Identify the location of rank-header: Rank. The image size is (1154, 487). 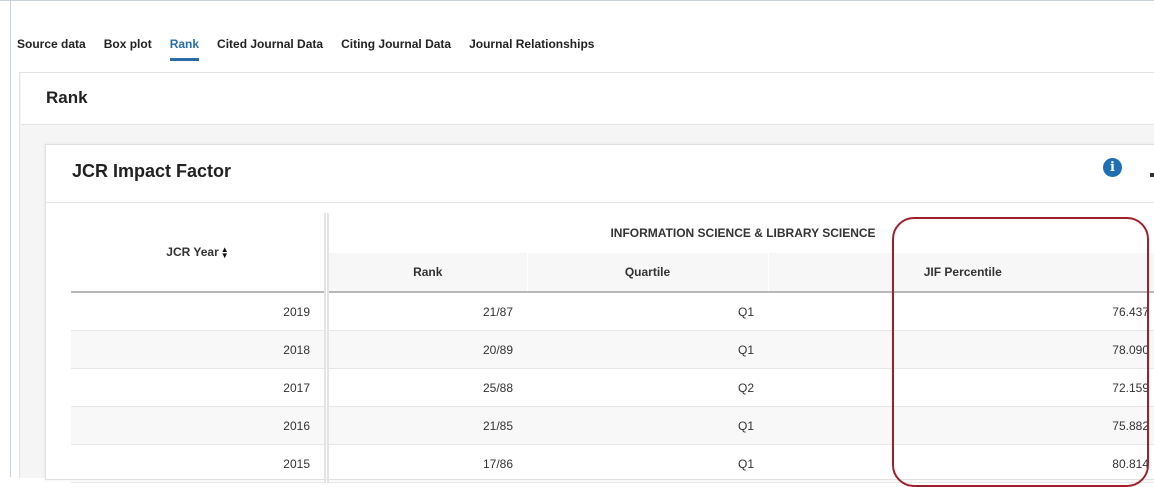
(587, 99).